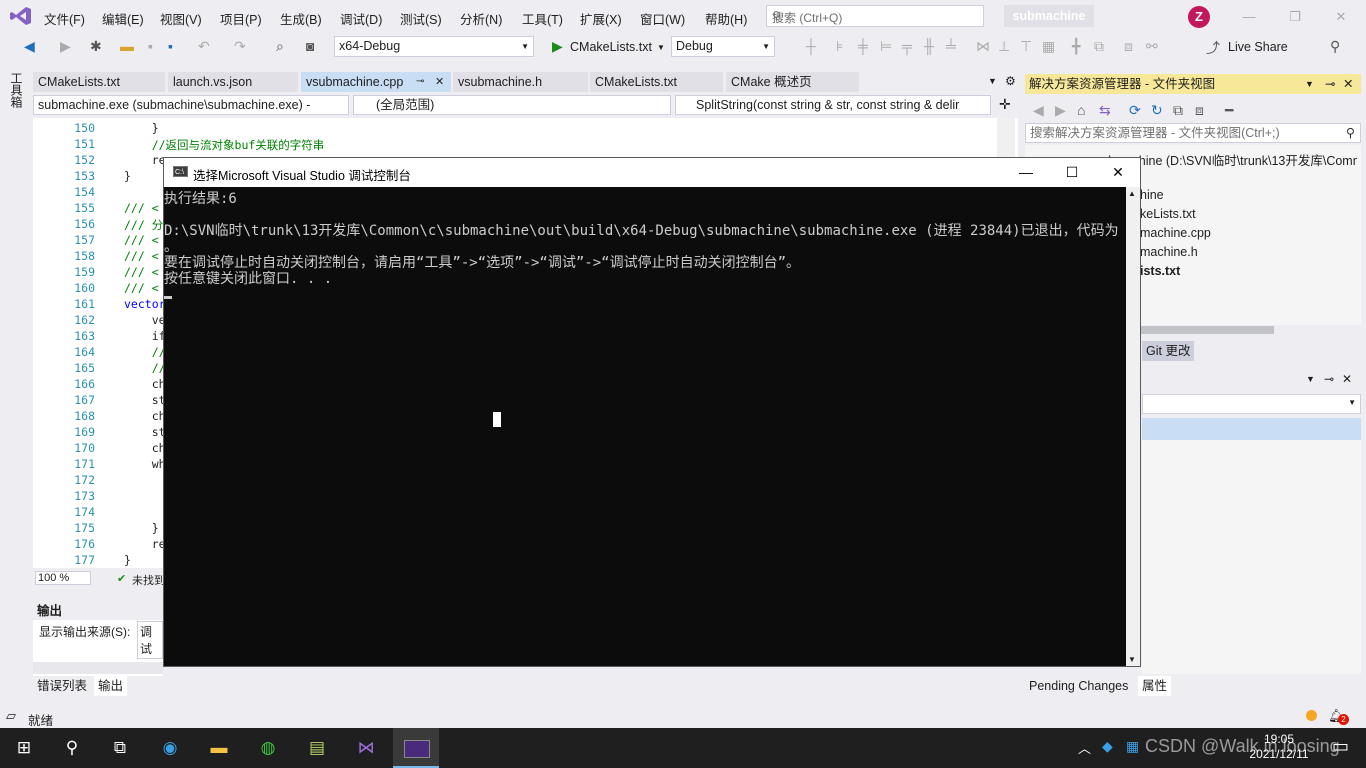 The width and height of the screenshot is (1366, 768). Describe the element at coordinates (1132, 659) in the screenshot. I see `scroll-down-icon: ▼` at that location.